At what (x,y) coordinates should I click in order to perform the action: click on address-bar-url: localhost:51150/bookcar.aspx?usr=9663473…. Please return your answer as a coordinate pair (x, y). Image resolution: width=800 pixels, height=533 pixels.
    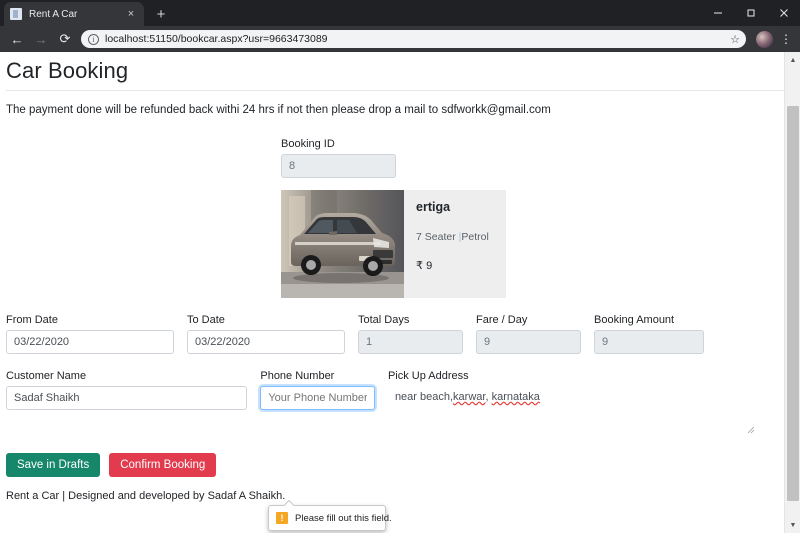
    Looking at the image, I should click on (216, 39).